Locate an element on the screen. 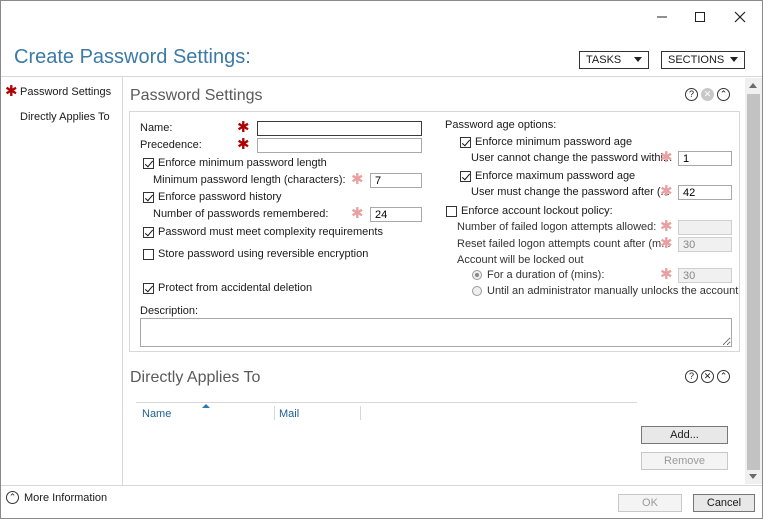 This screenshot has width=763, height=519. content-scrollbar is located at coordinates (753, 281).